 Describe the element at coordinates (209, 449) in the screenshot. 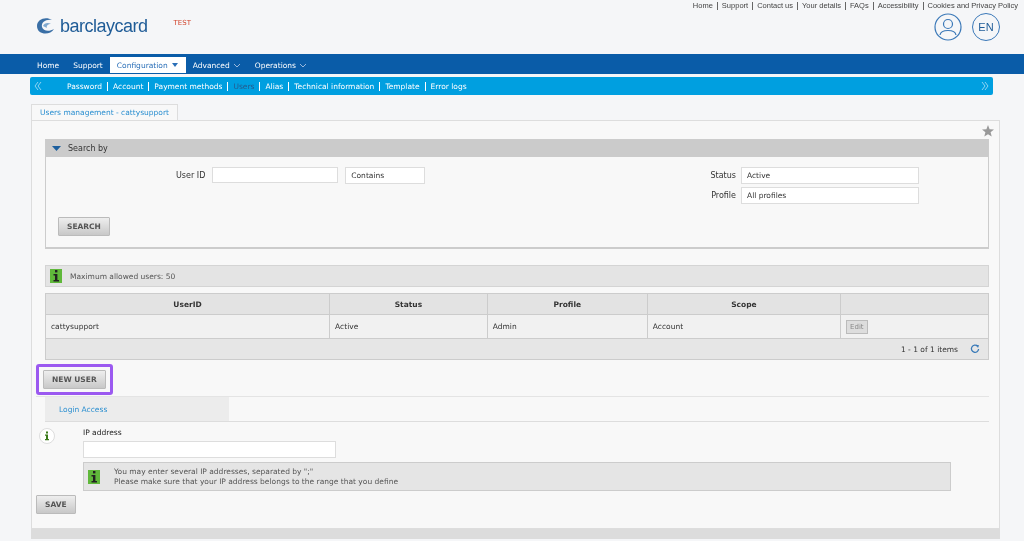

I see `ip-address-field` at that location.